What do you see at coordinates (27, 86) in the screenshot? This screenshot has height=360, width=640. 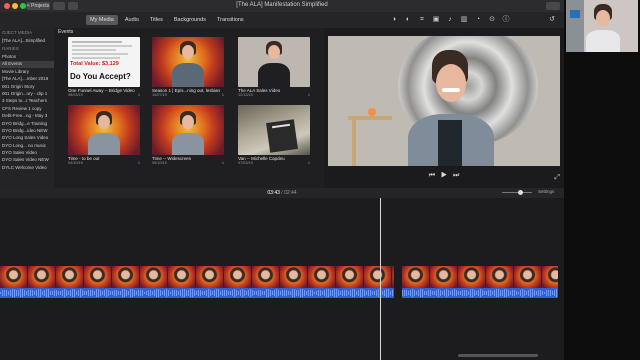 I see `sidebar-item: 001 Origin Story` at bounding box center [27, 86].